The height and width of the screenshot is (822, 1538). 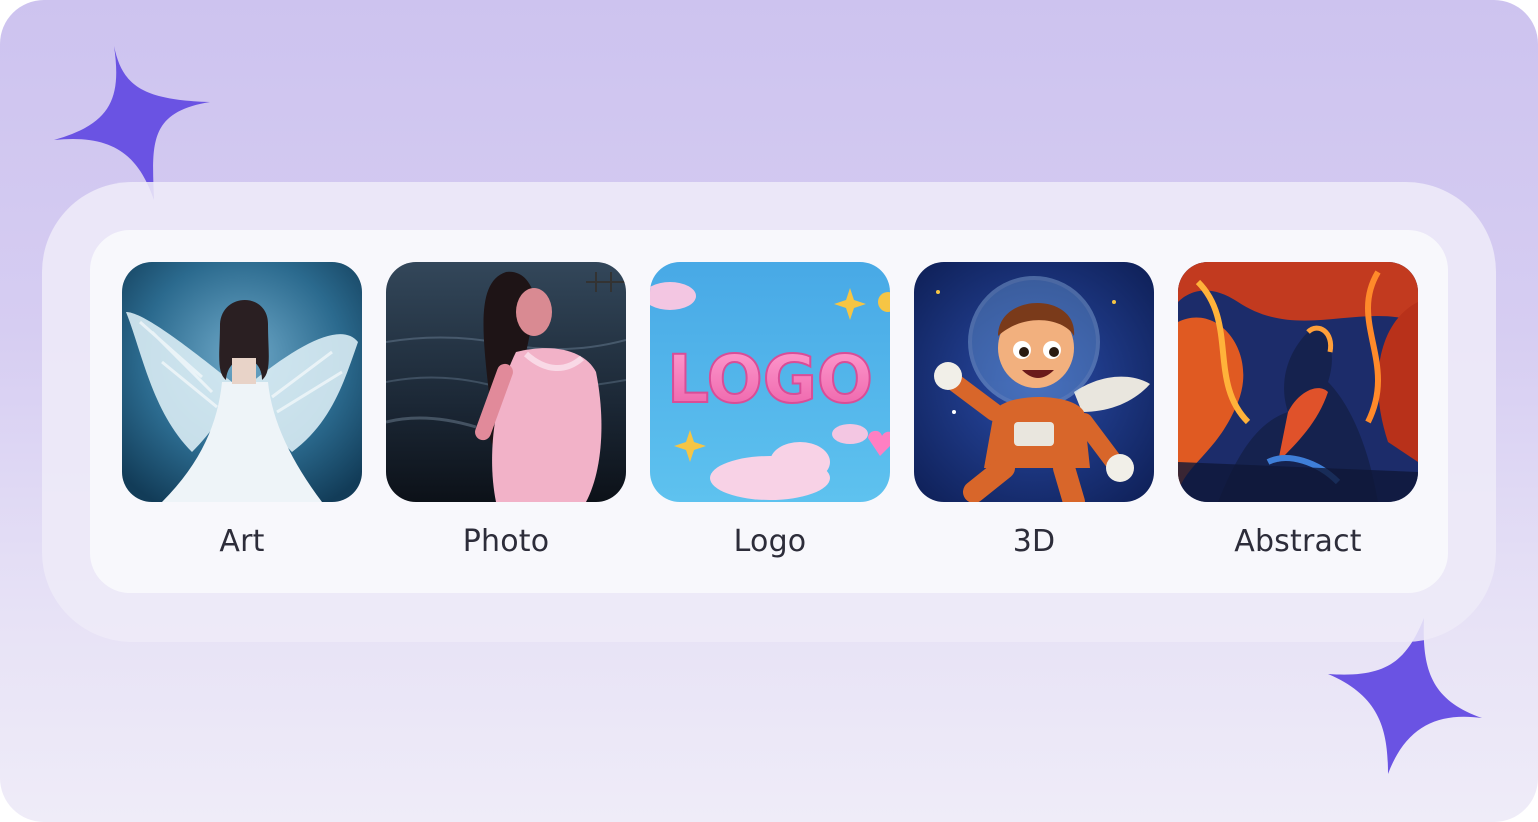 I want to click on 3d-thumbnail, so click(x=1034, y=382).